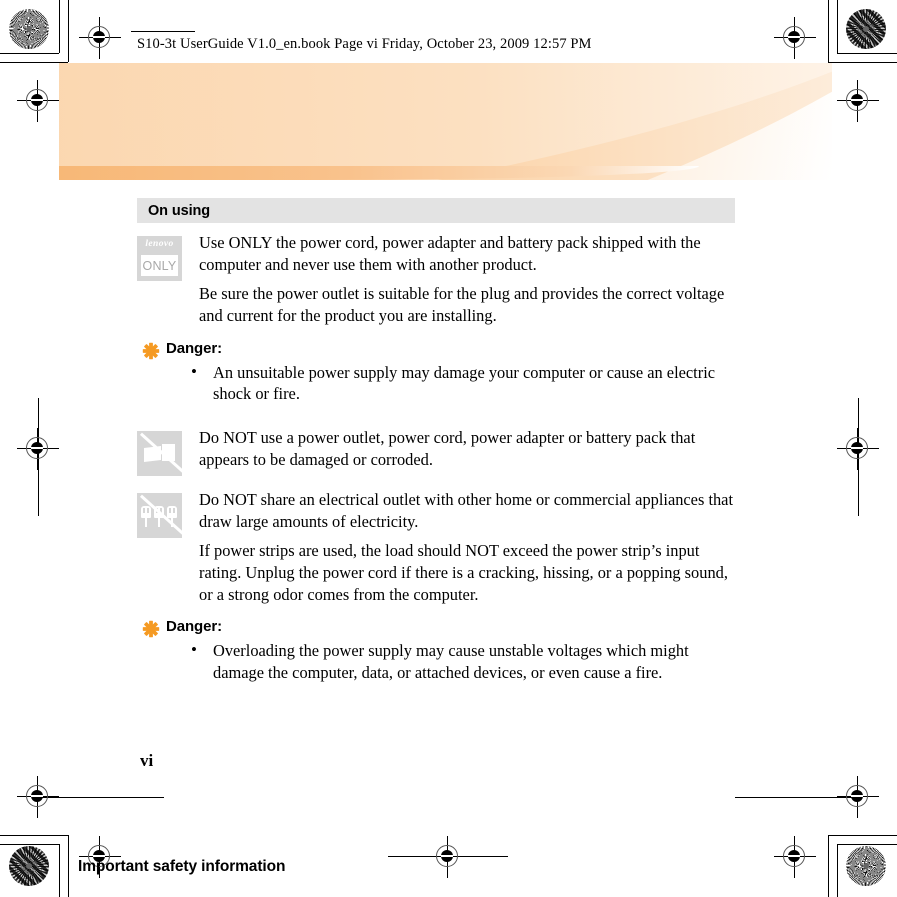 This screenshot has height=897, width=897. I want to click on lenovo-wordmark: lenovo, so click(159, 244).